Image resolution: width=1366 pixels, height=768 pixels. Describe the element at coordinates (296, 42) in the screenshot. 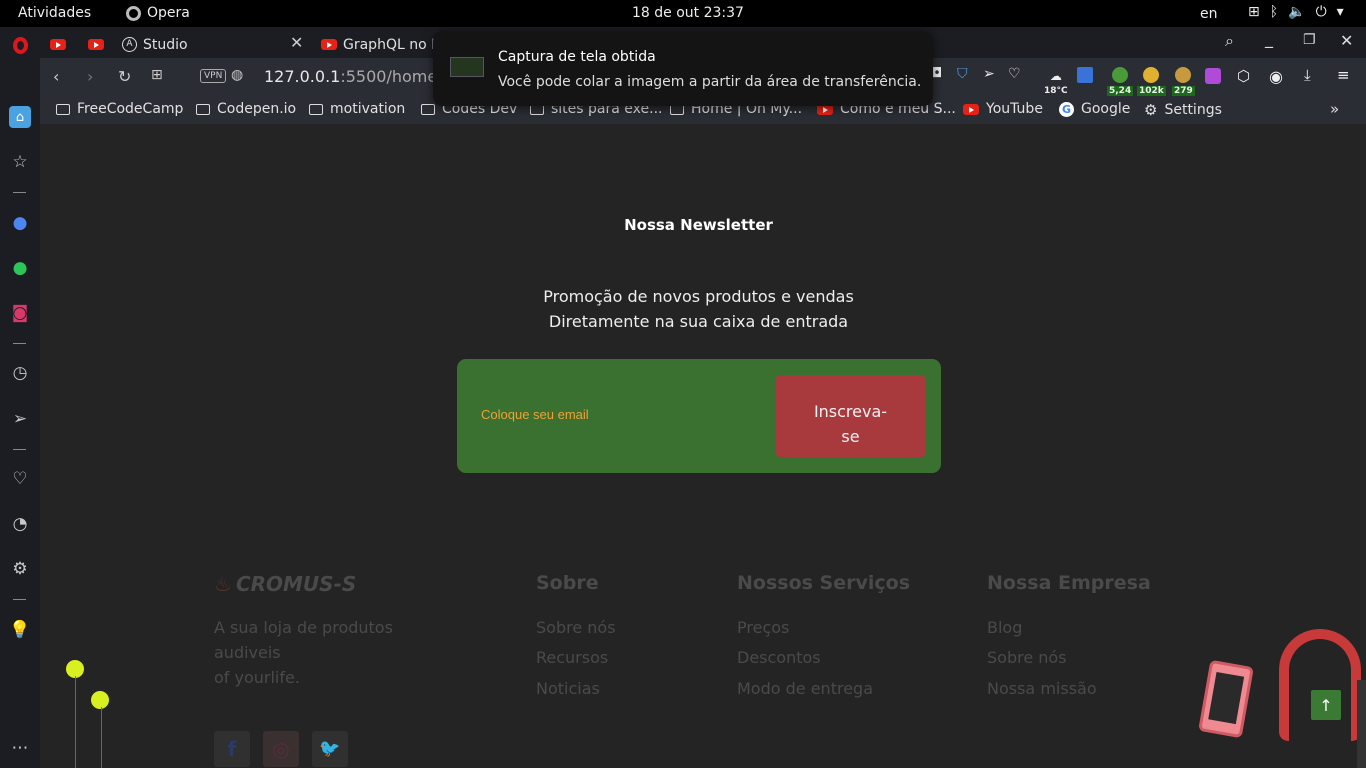

I see `close-tab-icon: ✕` at that location.